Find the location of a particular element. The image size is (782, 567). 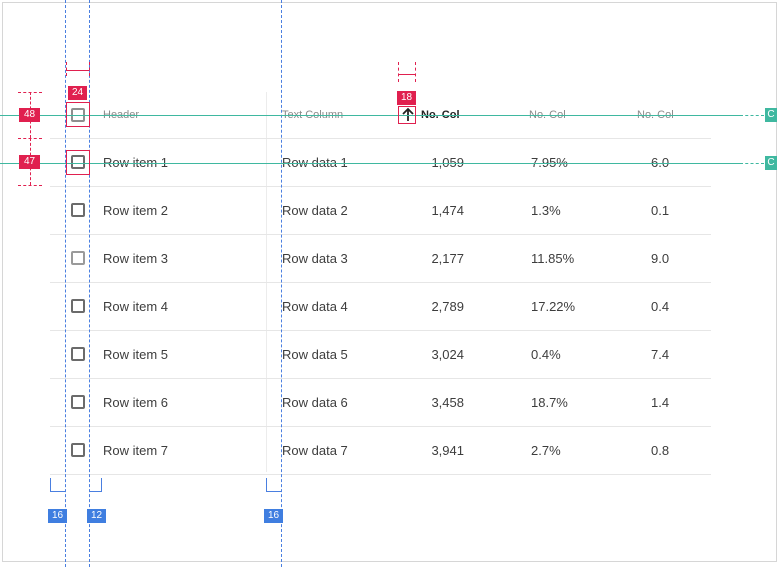

row-number: 1,474 is located at coordinates (447, 210).